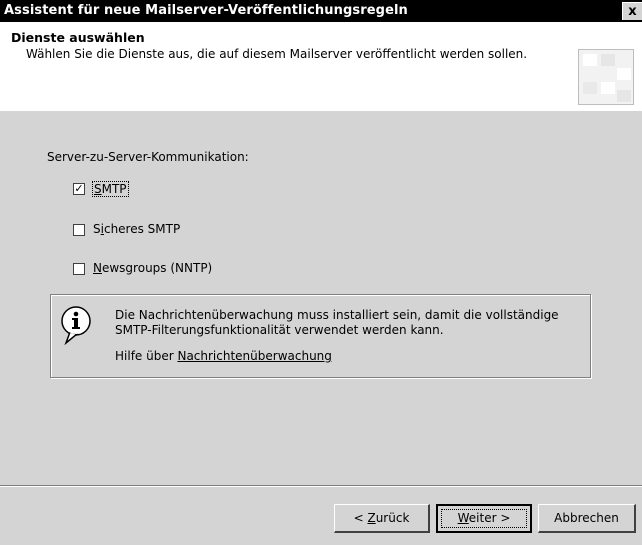 The width and height of the screenshot is (642, 545). What do you see at coordinates (78, 37) in the screenshot?
I see `page-title: Dienste auswählen` at bounding box center [78, 37].